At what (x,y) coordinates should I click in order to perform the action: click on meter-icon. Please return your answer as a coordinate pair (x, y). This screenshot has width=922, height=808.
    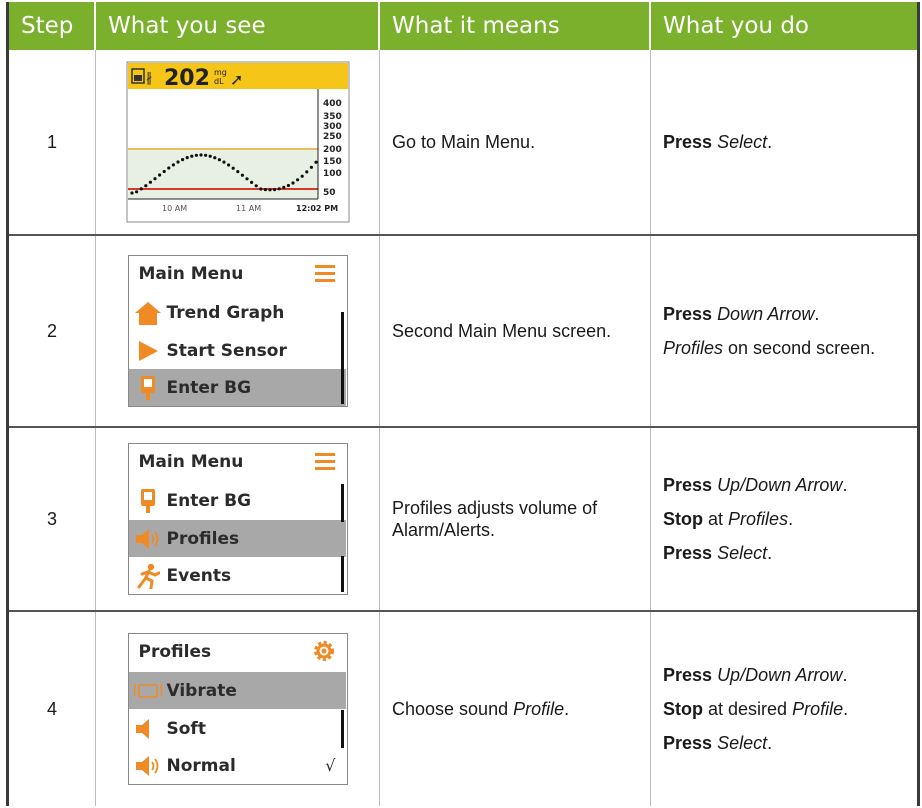
    Looking at the image, I should click on (147, 500).